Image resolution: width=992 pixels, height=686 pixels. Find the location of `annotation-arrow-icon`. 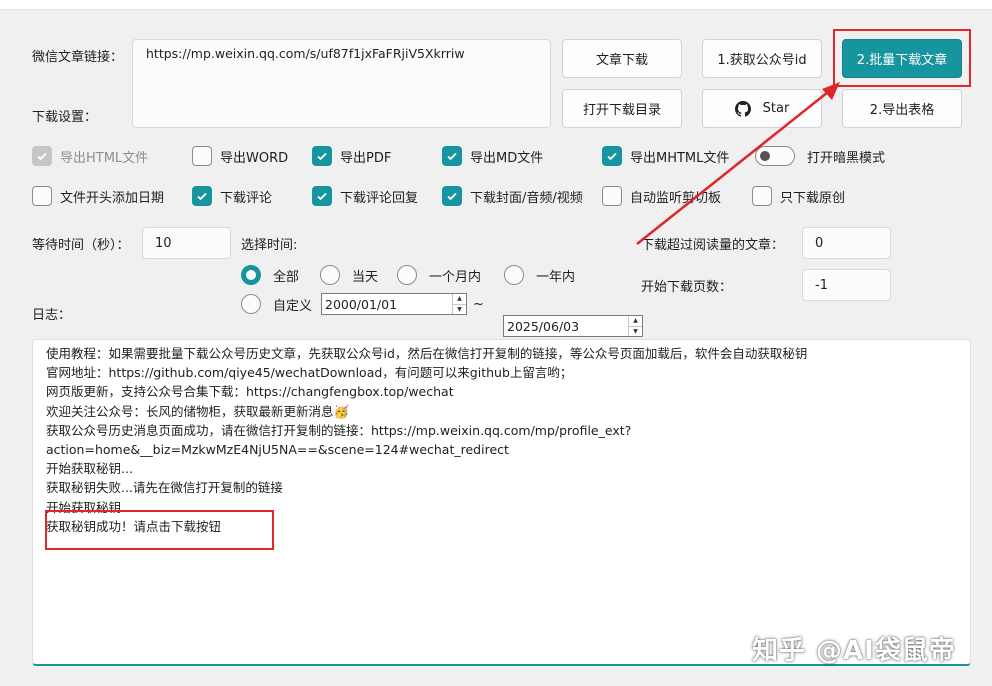

annotation-arrow-icon is located at coordinates (738, 163).